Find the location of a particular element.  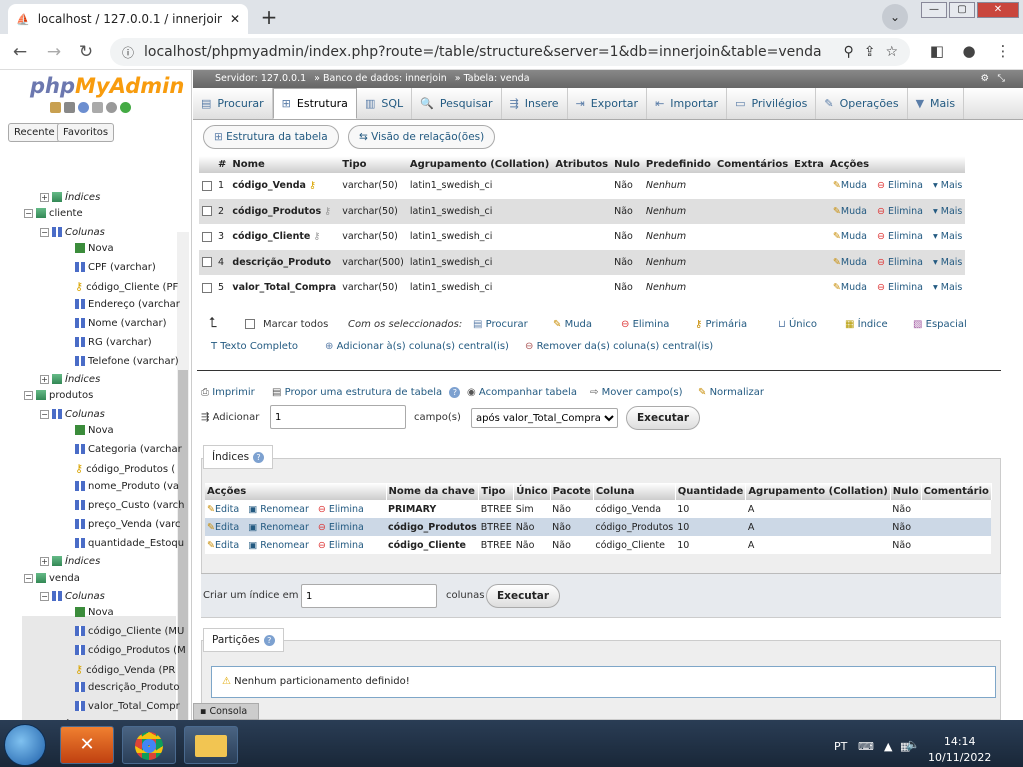

tree-item-key: ⚷ código_Cliente (PF is located at coordinates (125, 287).